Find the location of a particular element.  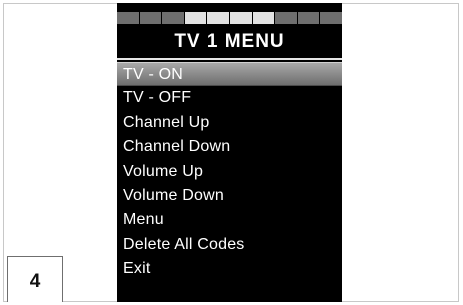

menu-item: Menu is located at coordinates (229, 220).